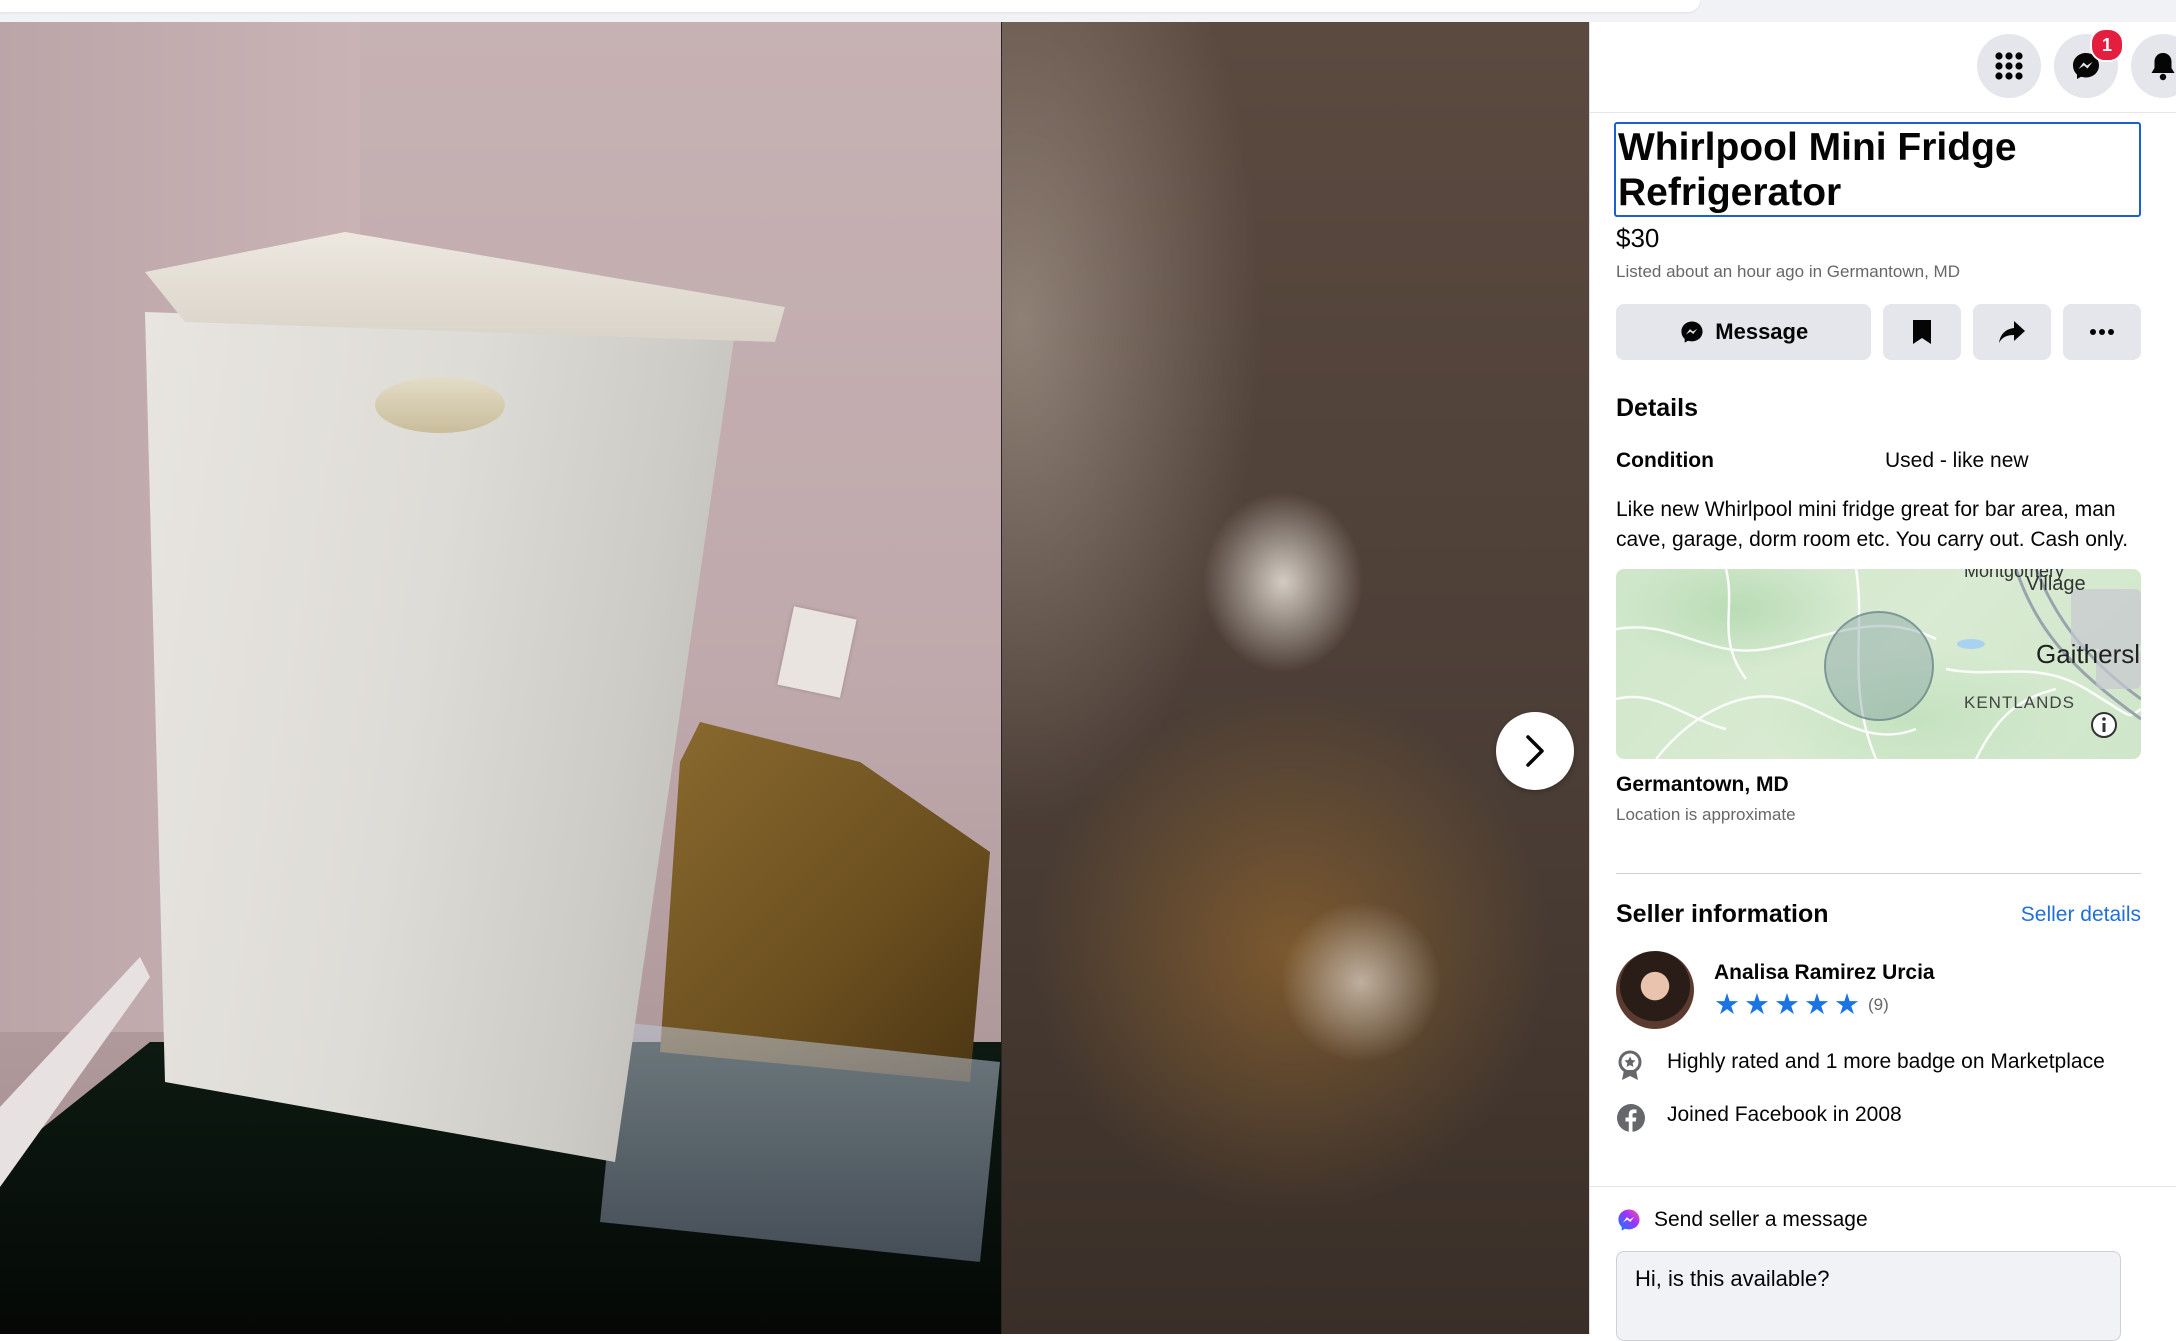  What do you see at coordinates (1878, 873) in the screenshot?
I see `section-divider` at bounding box center [1878, 873].